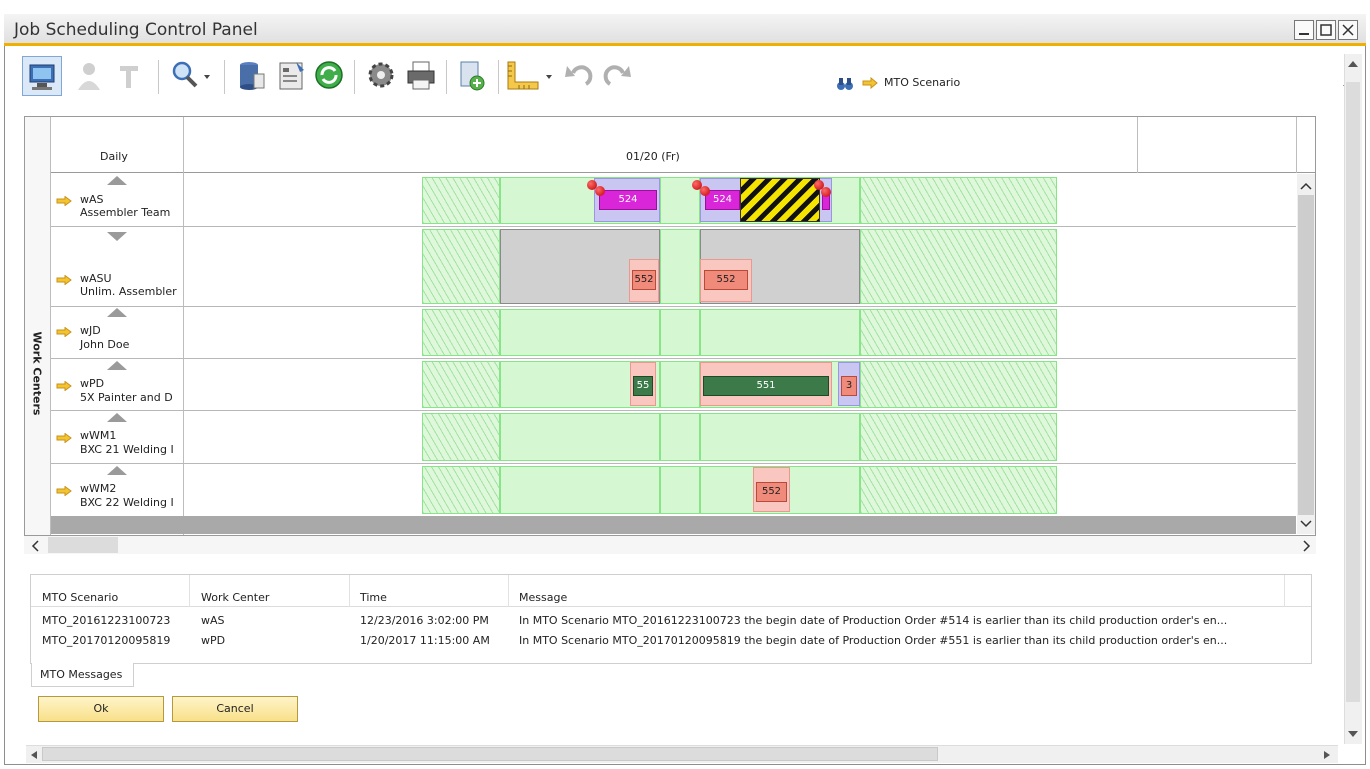  What do you see at coordinates (1170, 85) in the screenshot?
I see `scenario-select` at bounding box center [1170, 85].